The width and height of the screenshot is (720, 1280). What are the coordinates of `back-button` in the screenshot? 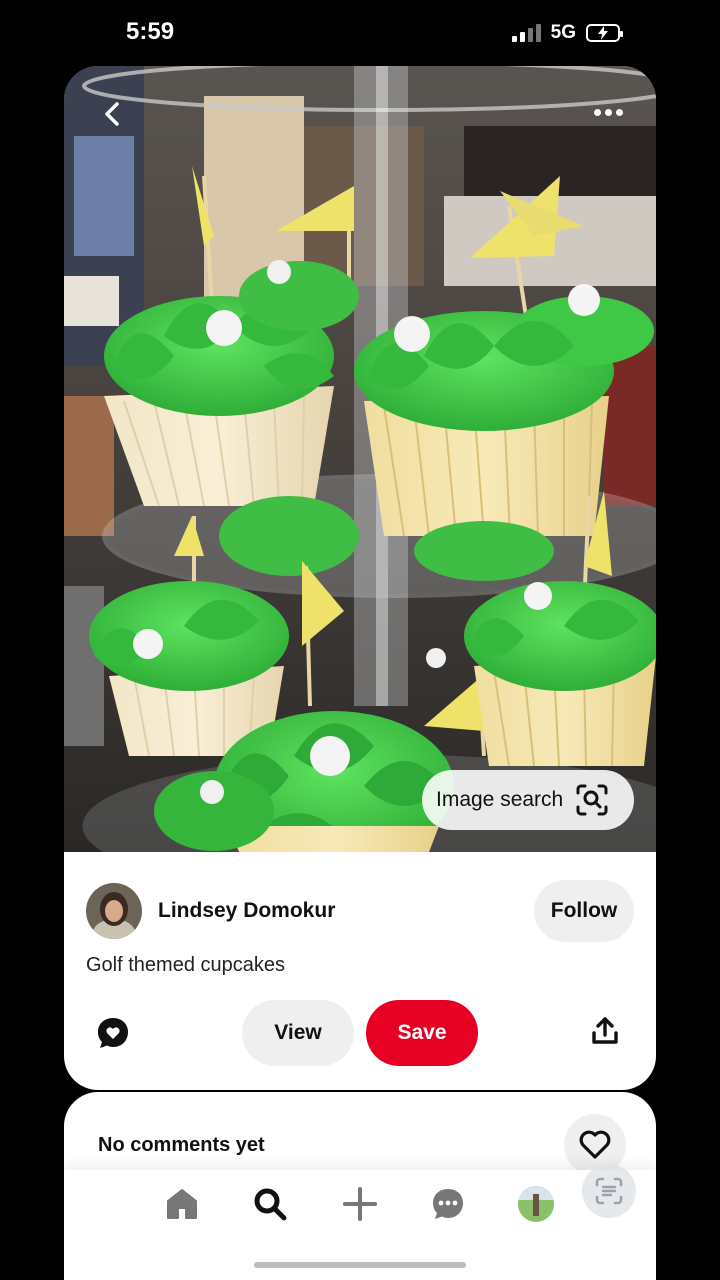 It's located at (112, 114).